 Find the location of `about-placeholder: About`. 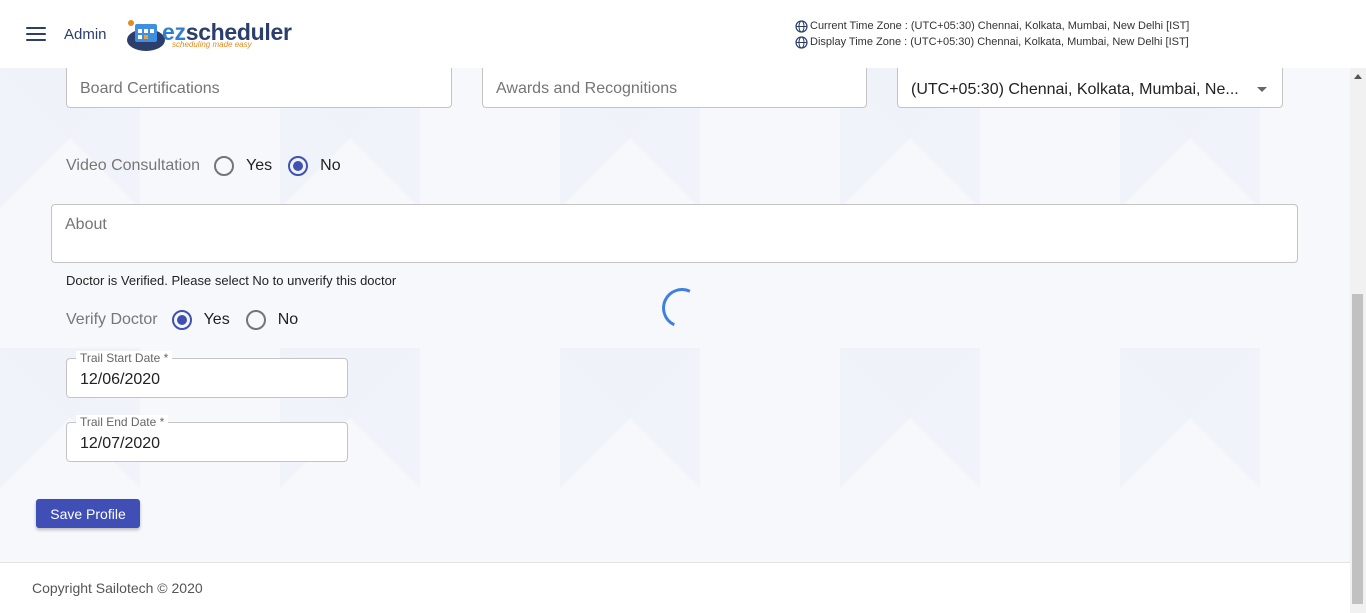

about-placeholder: About is located at coordinates (86, 224).